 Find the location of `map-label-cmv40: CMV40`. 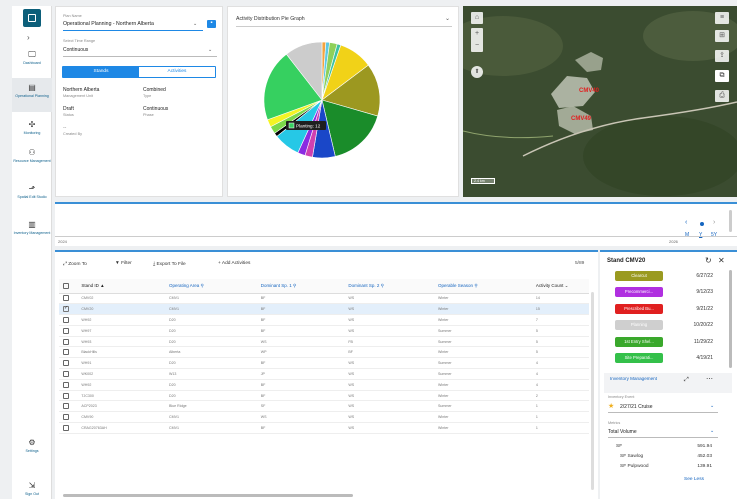

map-label-cmv40: CMV40 is located at coordinates (589, 91).